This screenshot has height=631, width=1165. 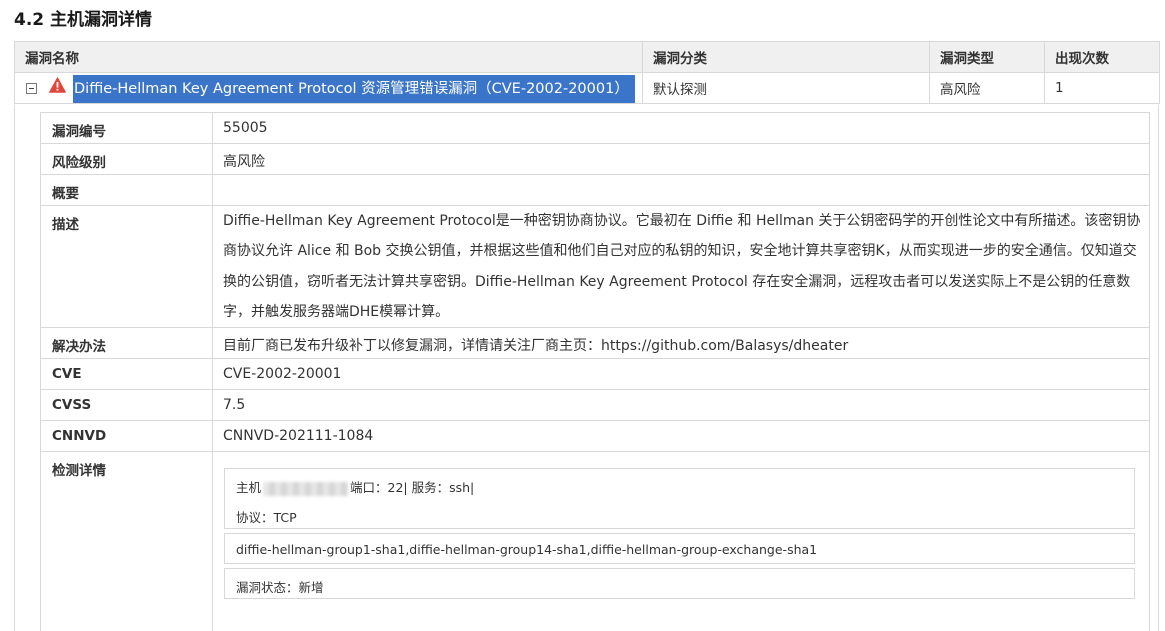 I want to click on detail-row-risk: 风险级别 高风险, so click(x=595, y=159).